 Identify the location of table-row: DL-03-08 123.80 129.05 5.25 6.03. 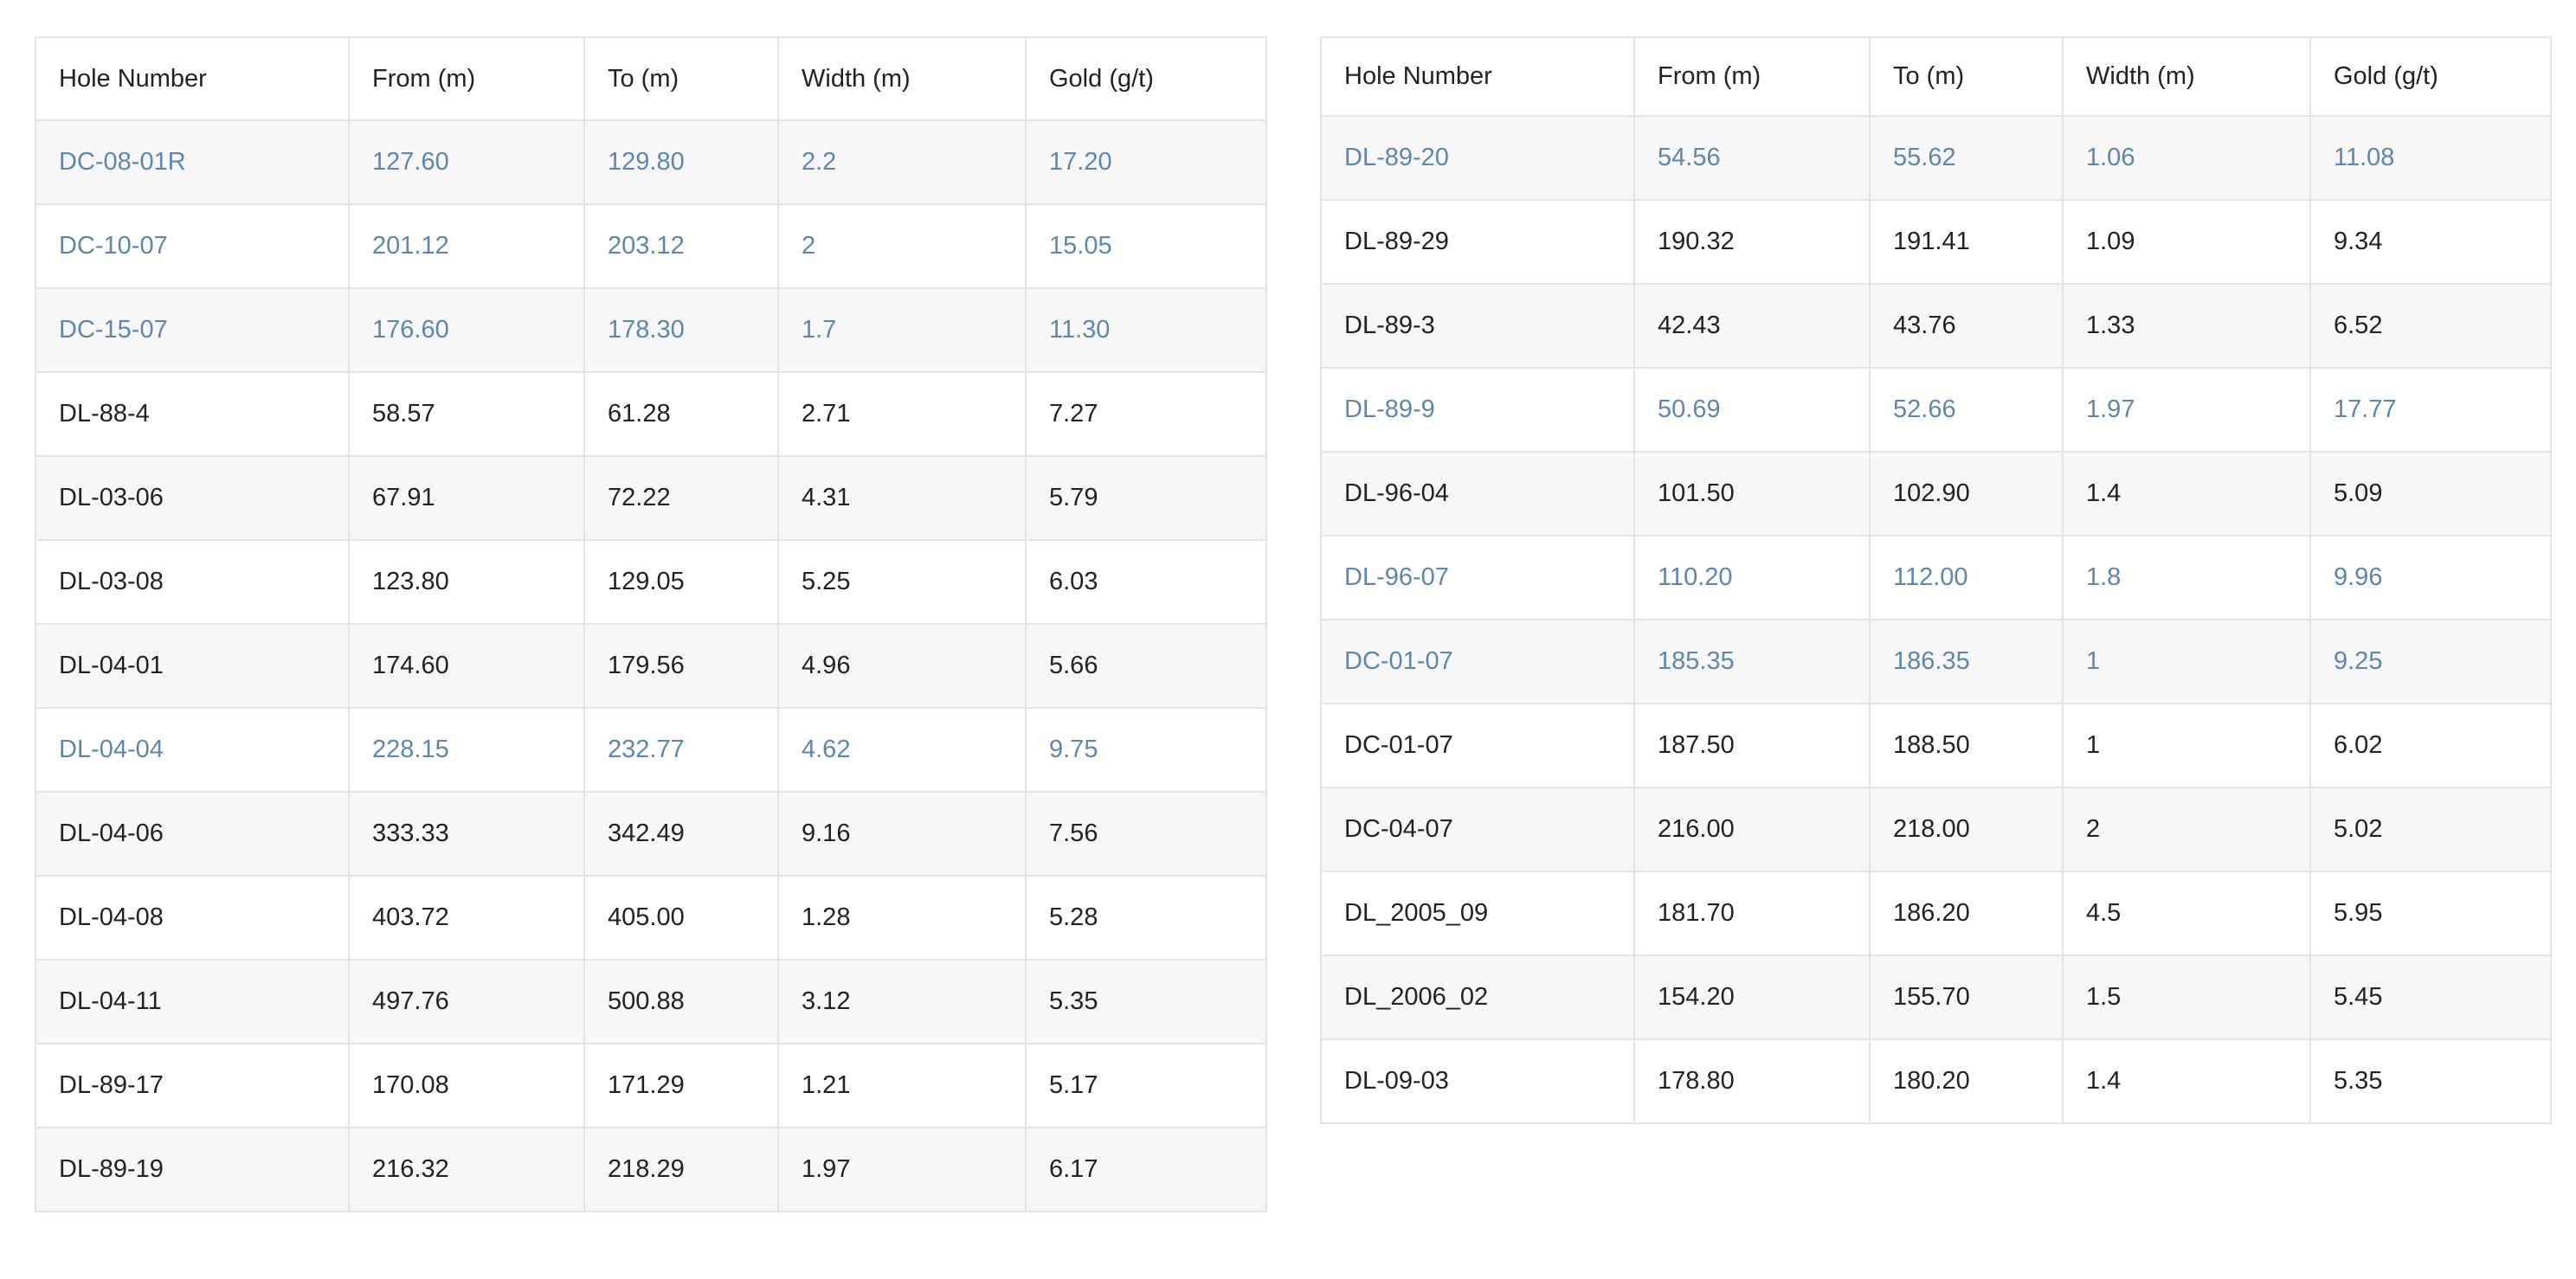
(651, 582).